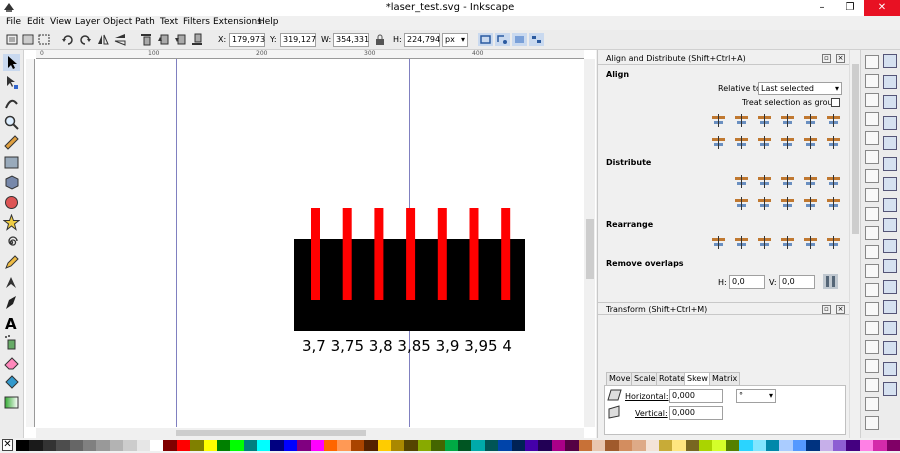 This screenshot has height=453, width=900. I want to click on gradient-tool-icon, so click(11, 402).